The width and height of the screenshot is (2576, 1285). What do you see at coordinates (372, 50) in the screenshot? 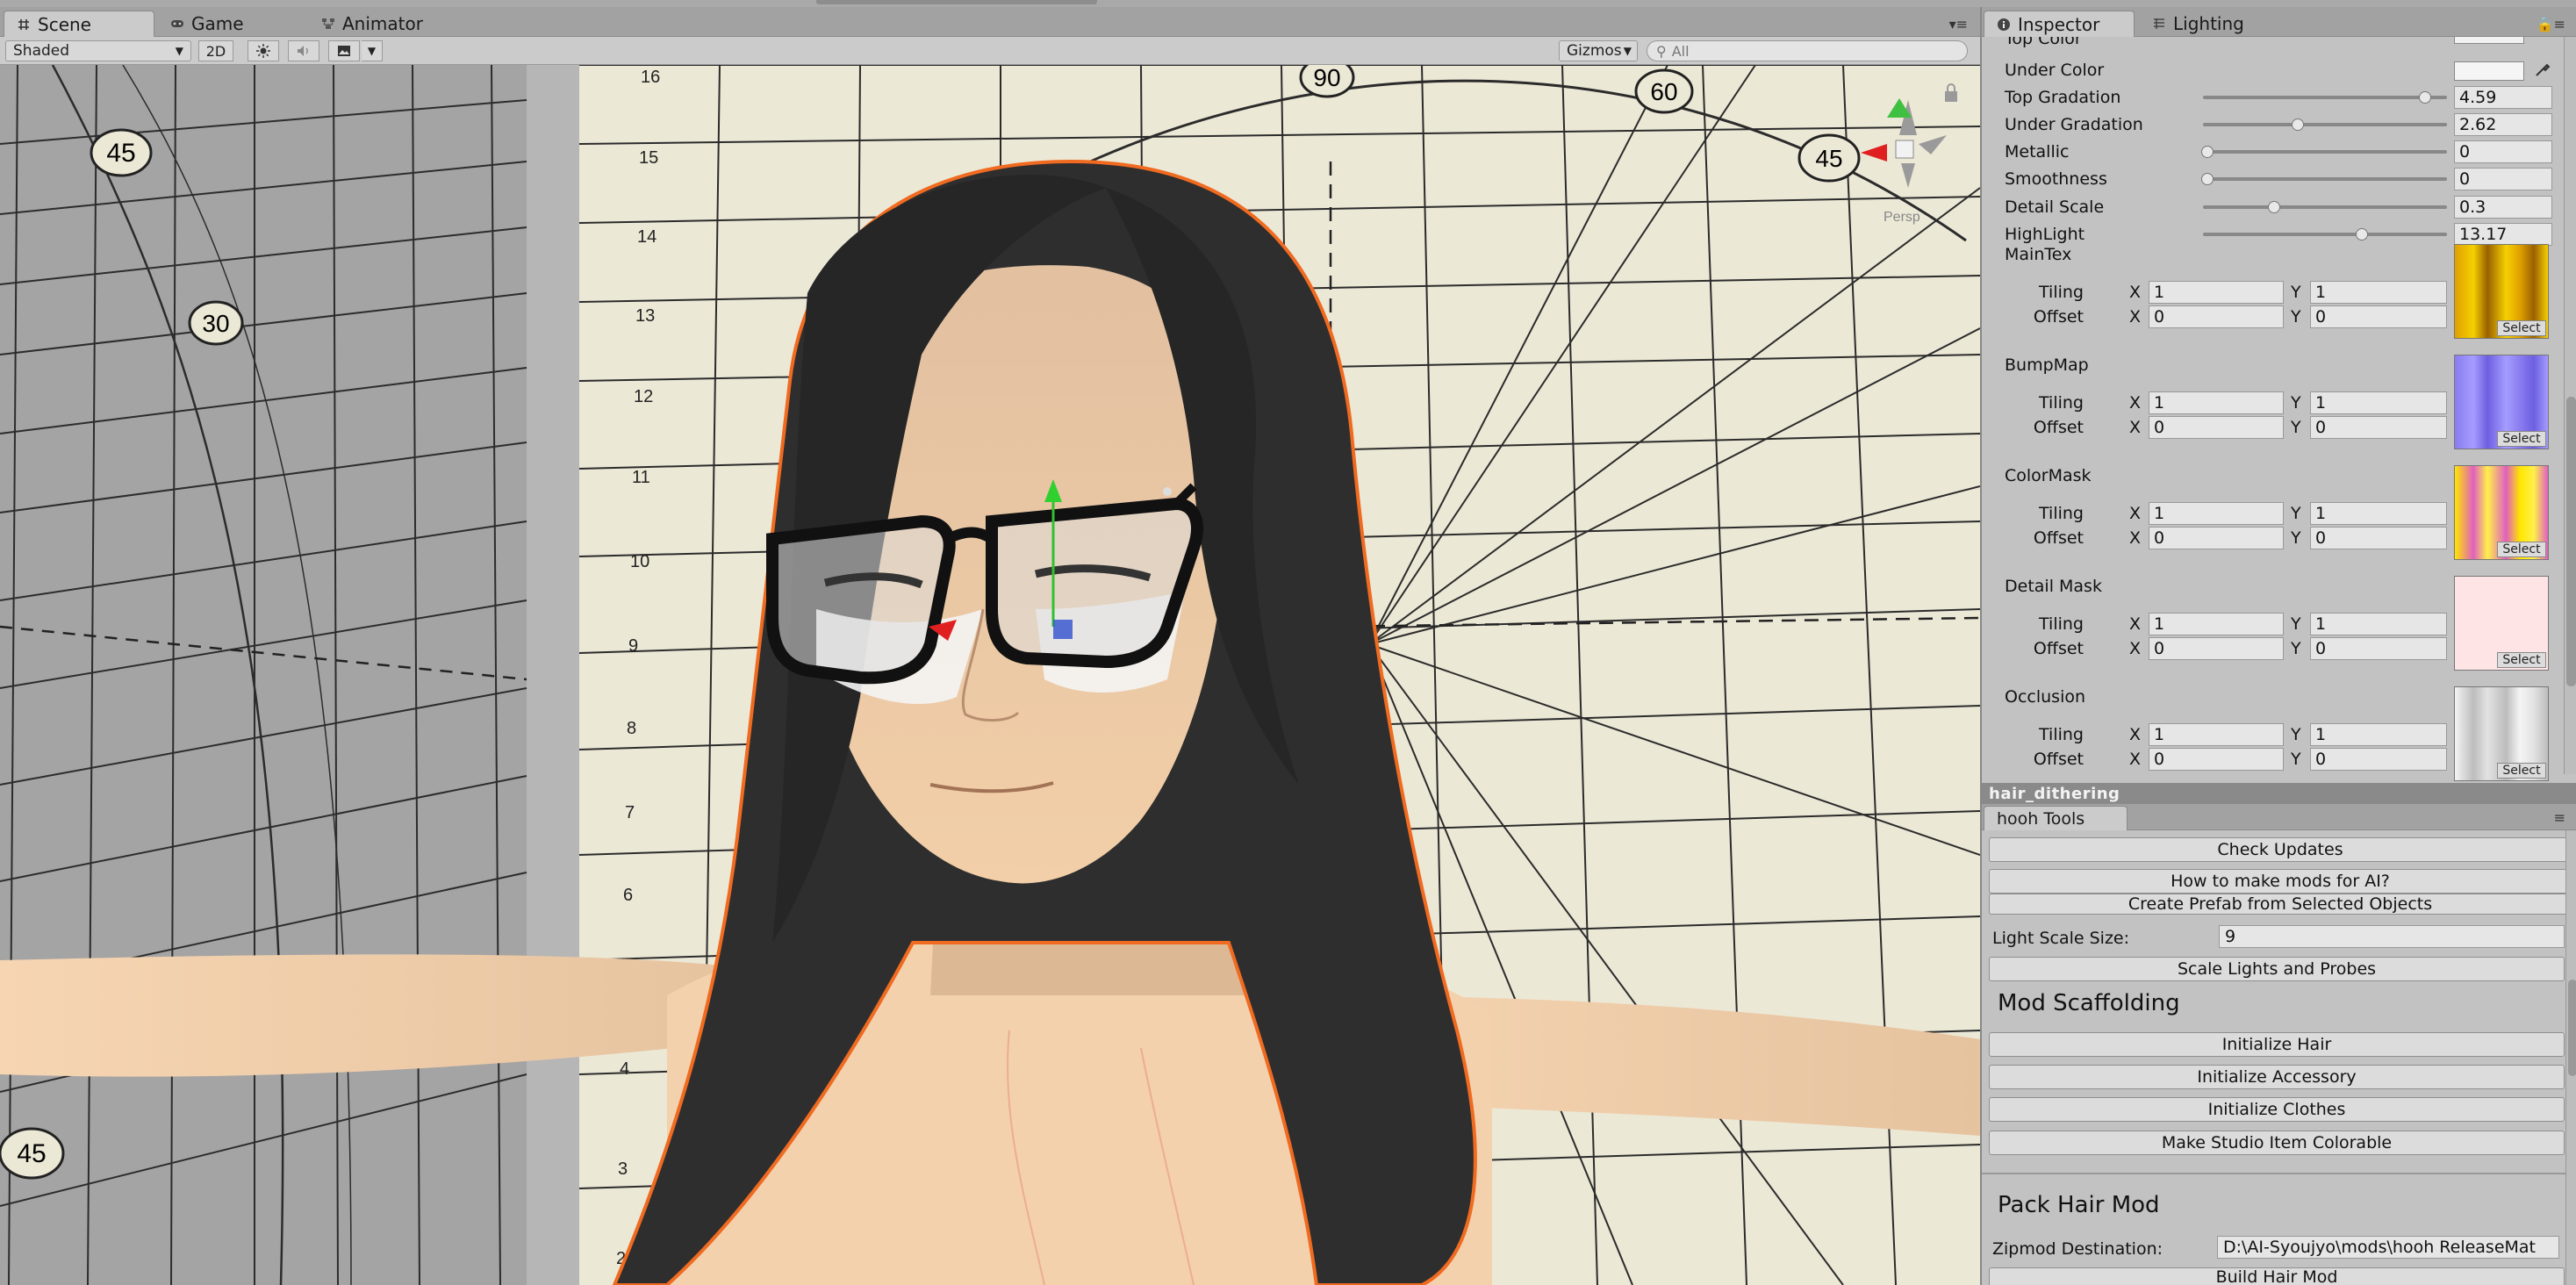
I see `scene-effects-dropdown: ▼` at bounding box center [372, 50].